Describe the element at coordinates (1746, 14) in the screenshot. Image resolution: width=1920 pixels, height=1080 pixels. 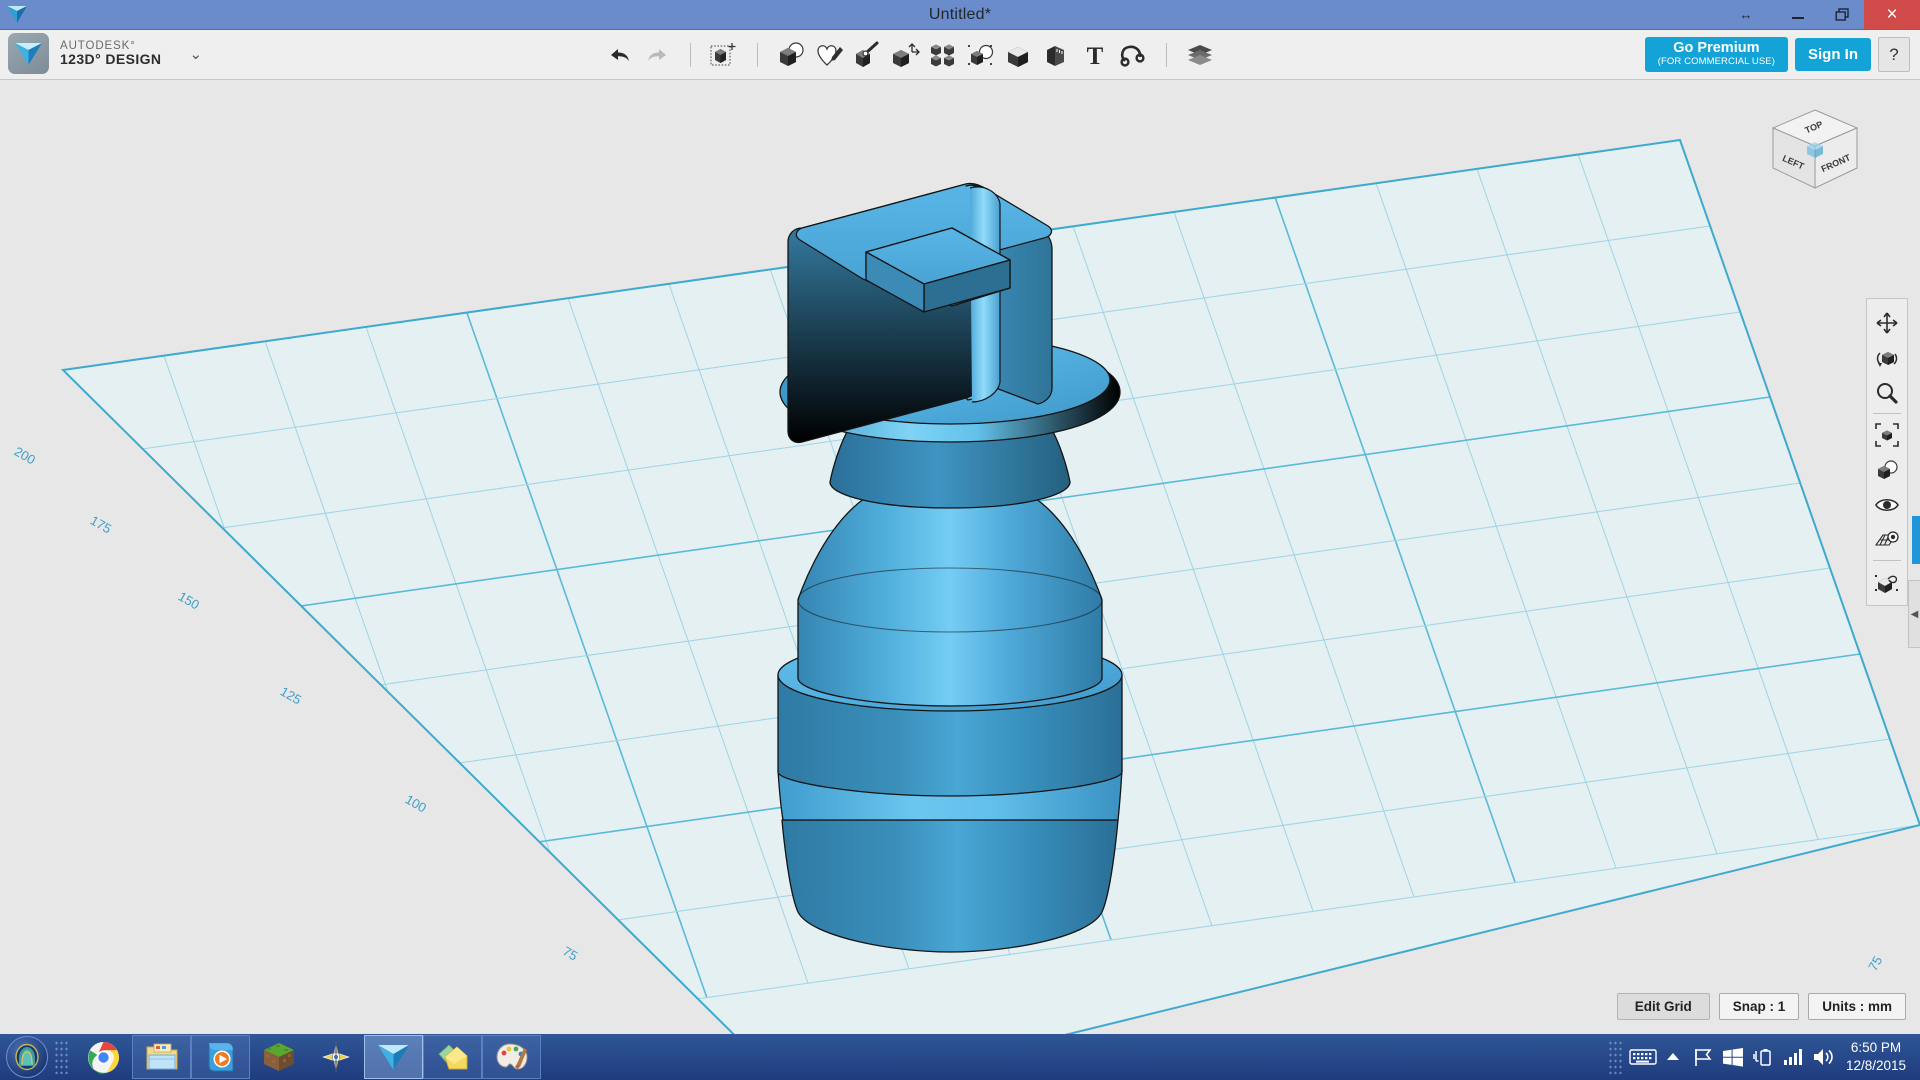
I see `resize-arrows-icon: ↔` at that location.